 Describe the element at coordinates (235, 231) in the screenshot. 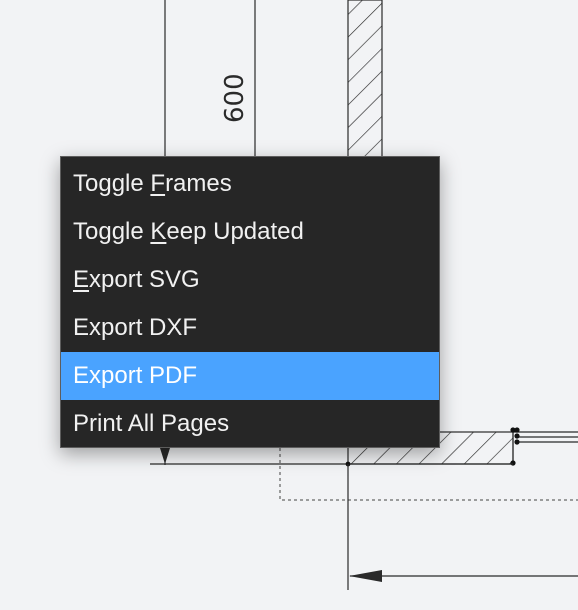

I see `menu-item-label-rest: eep Updated` at that location.